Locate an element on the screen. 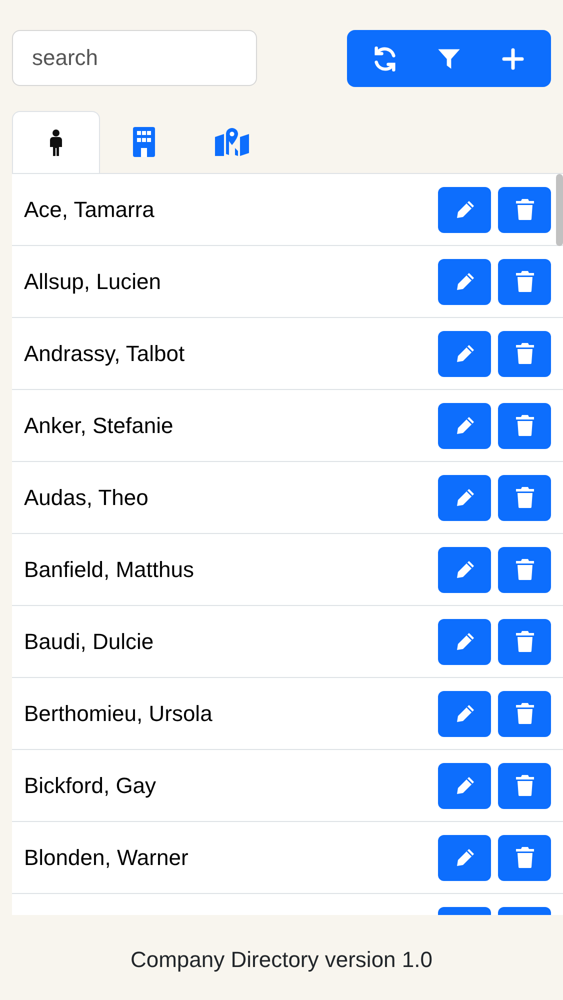 The height and width of the screenshot is (1000, 563). contact-name: Ace, Tamarra is located at coordinates (90, 210).